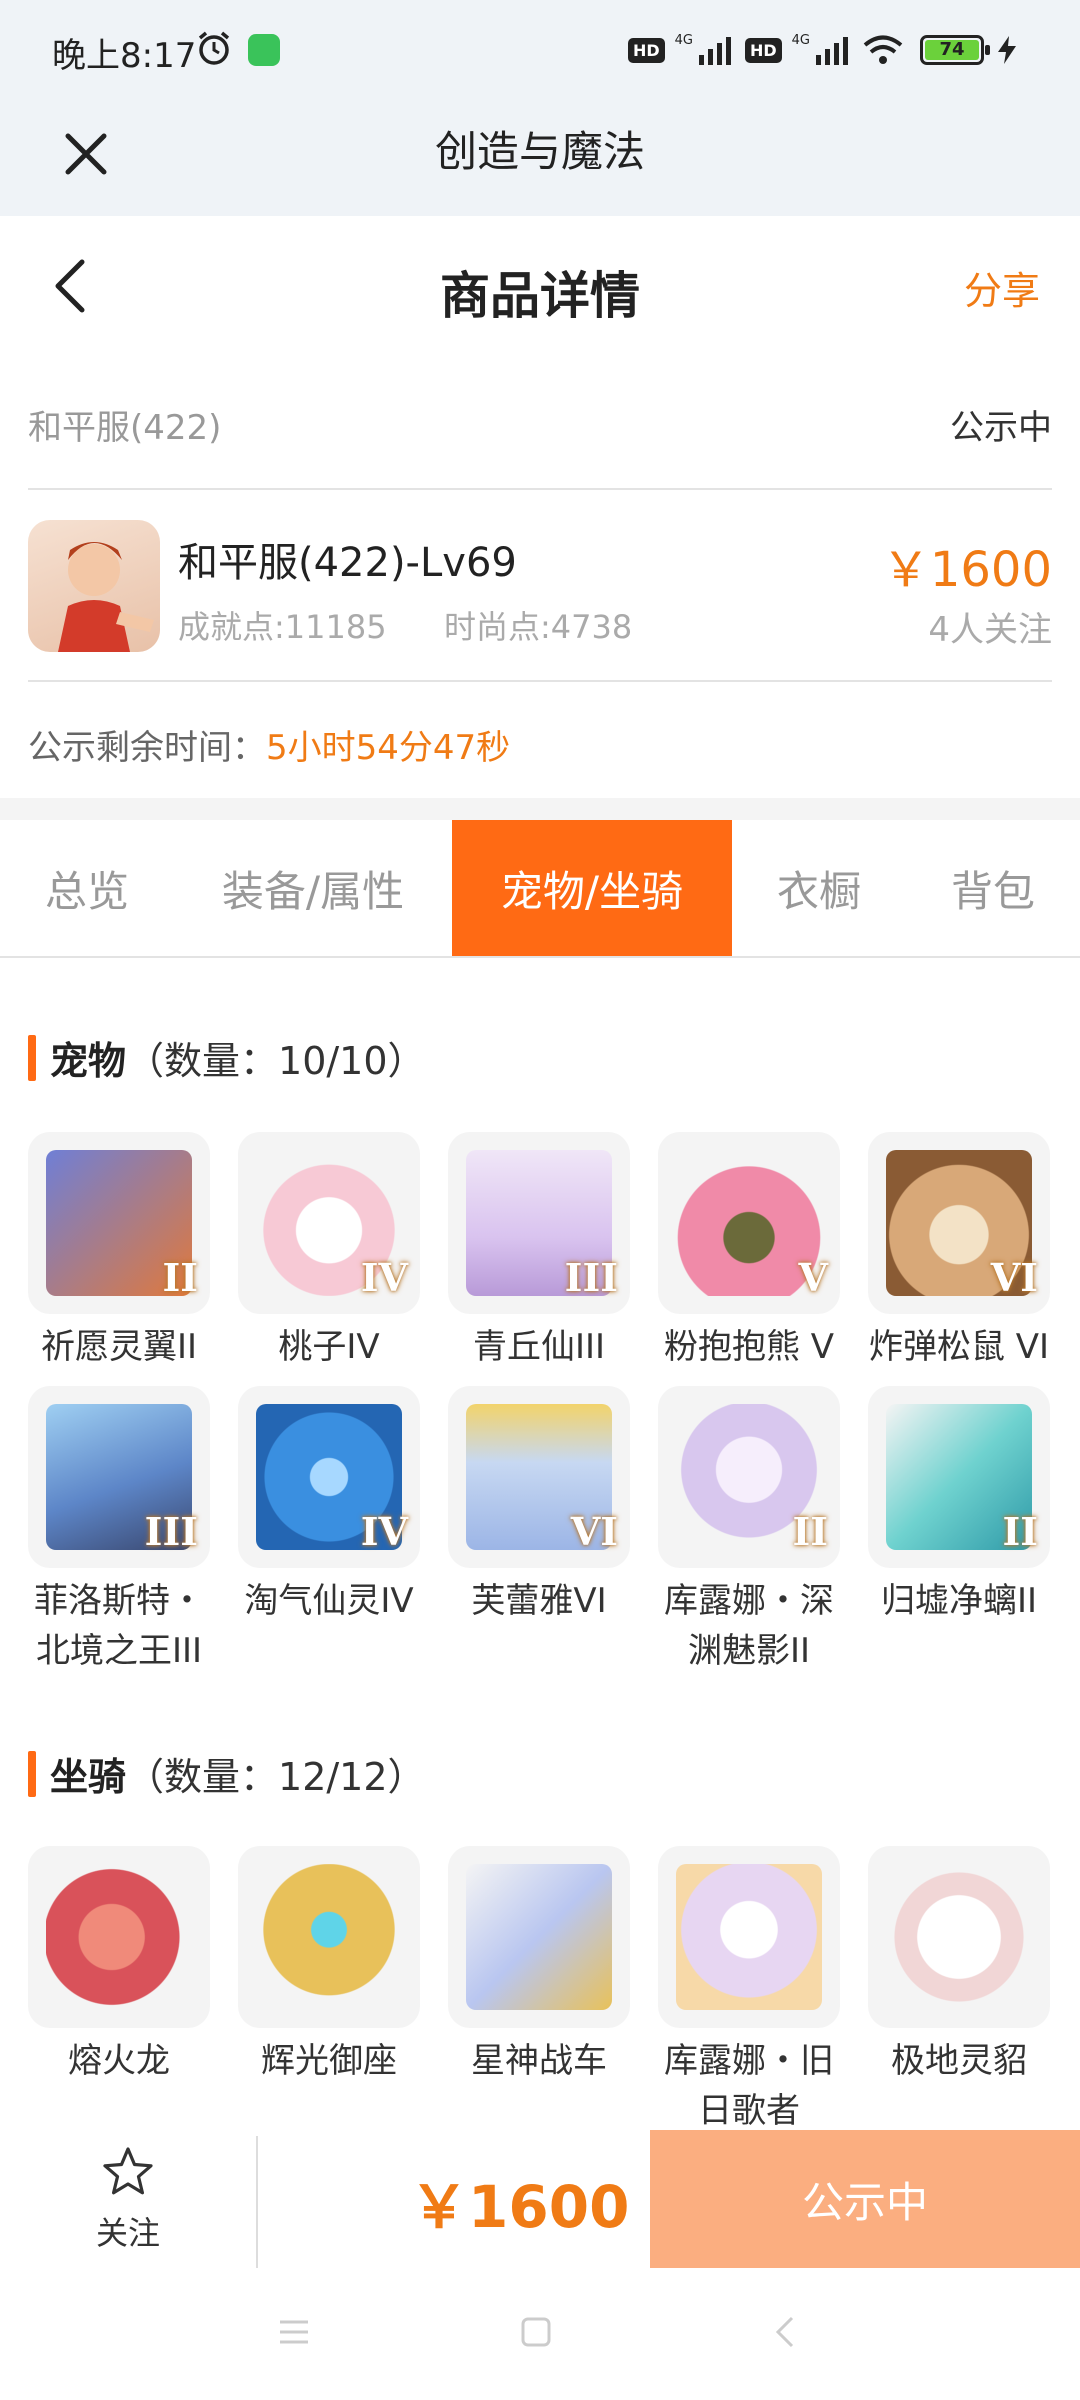 The image size is (1080, 2400). What do you see at coordinates (94, 586) in the screenshot?
I see `character-avatar` at bounding box center [94, 586].